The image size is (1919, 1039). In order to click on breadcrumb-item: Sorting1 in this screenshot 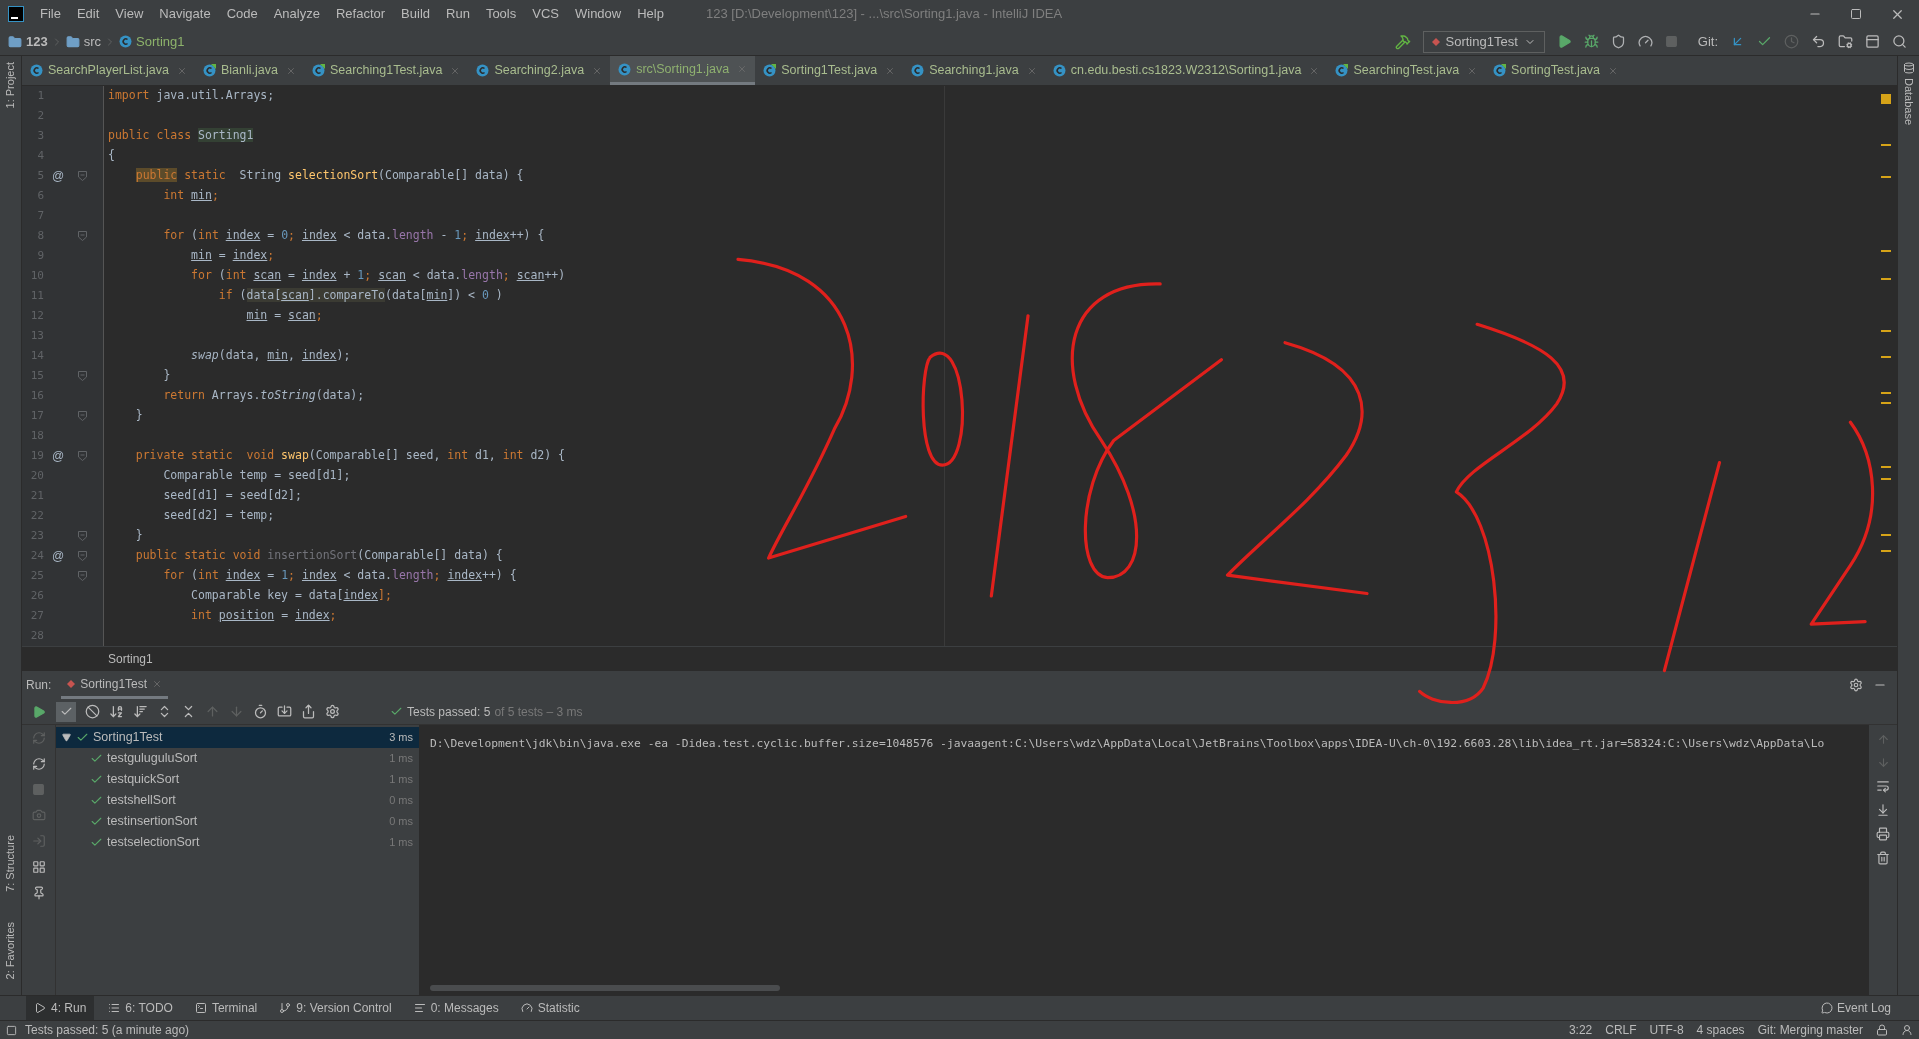, I will do `click(152, 41)`.